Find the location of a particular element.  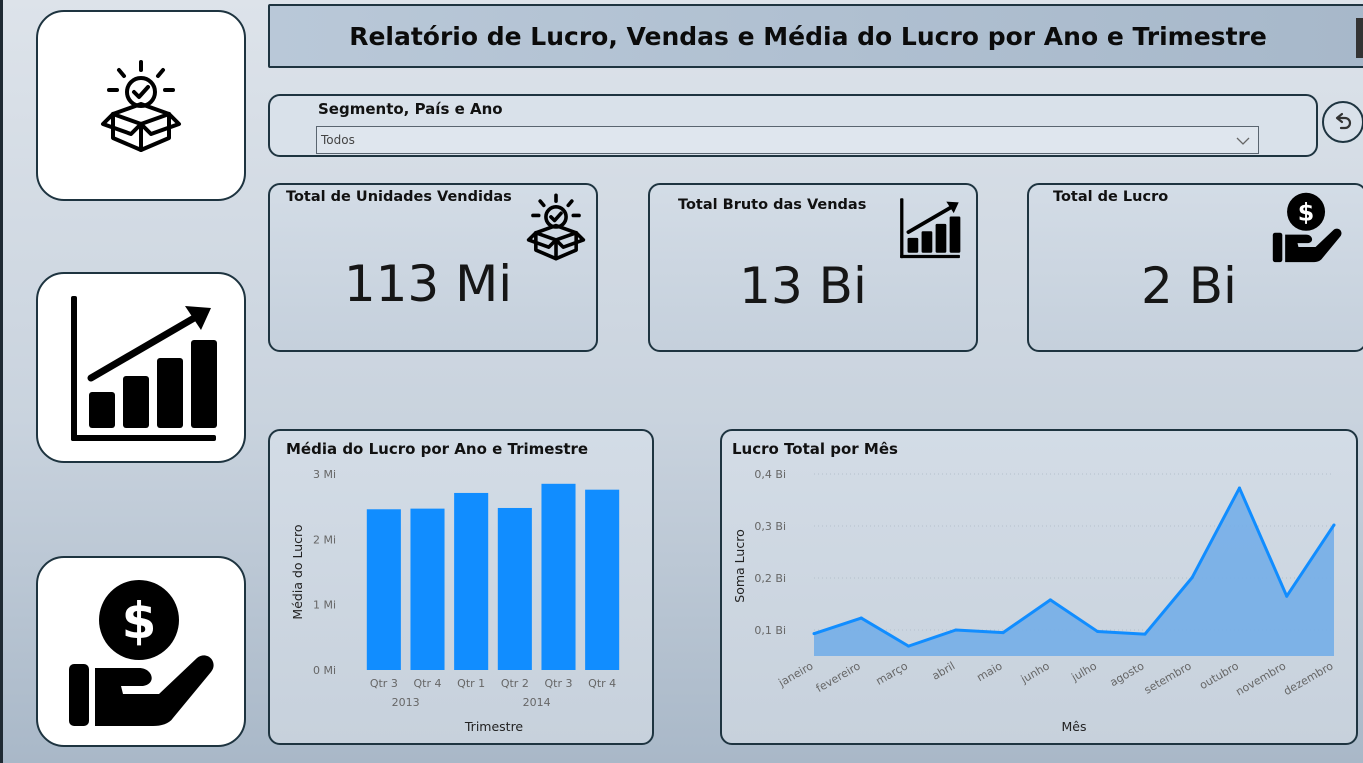

side-tile-sales is located at coordinates (141, 367).